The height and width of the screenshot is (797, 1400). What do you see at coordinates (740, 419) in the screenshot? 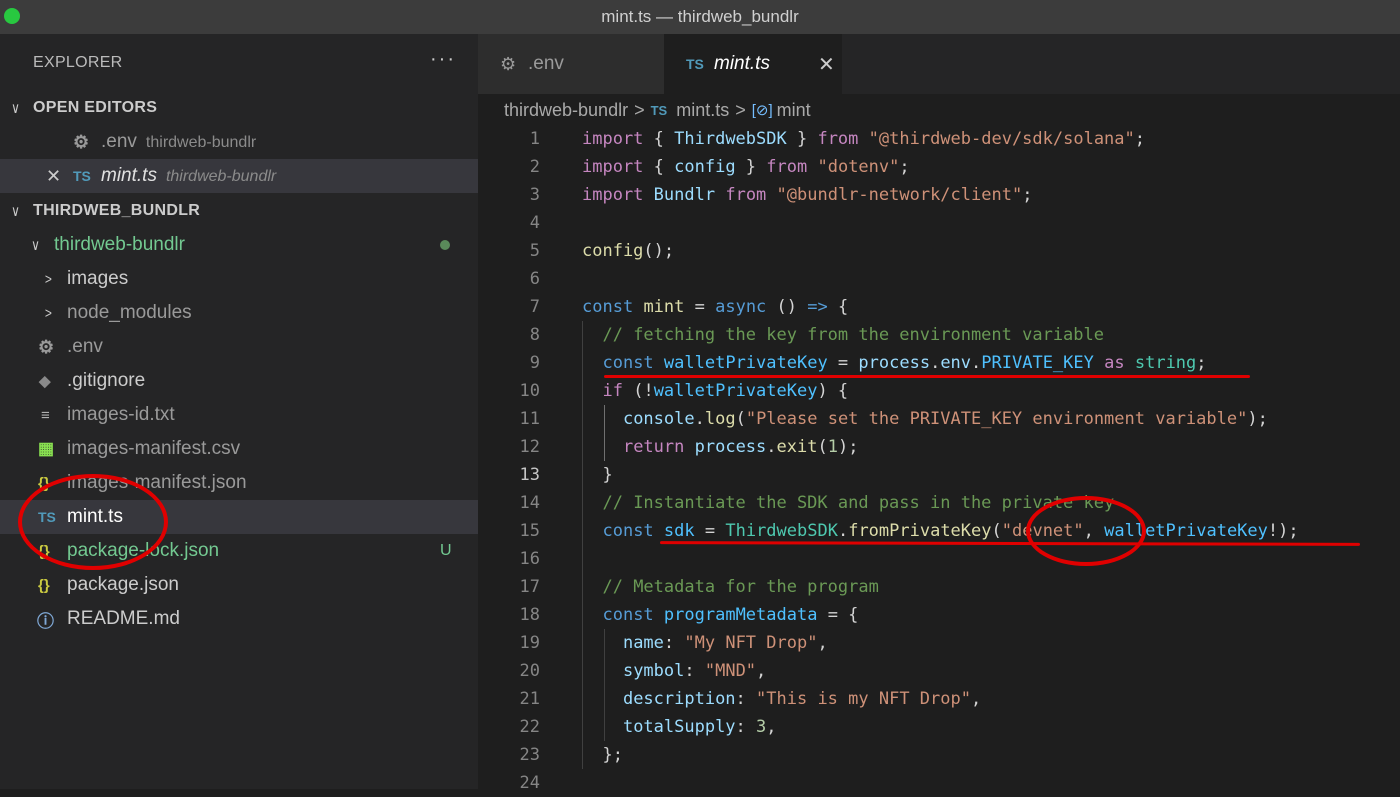
I see `code-token: (` at bounding box center [740, 419].